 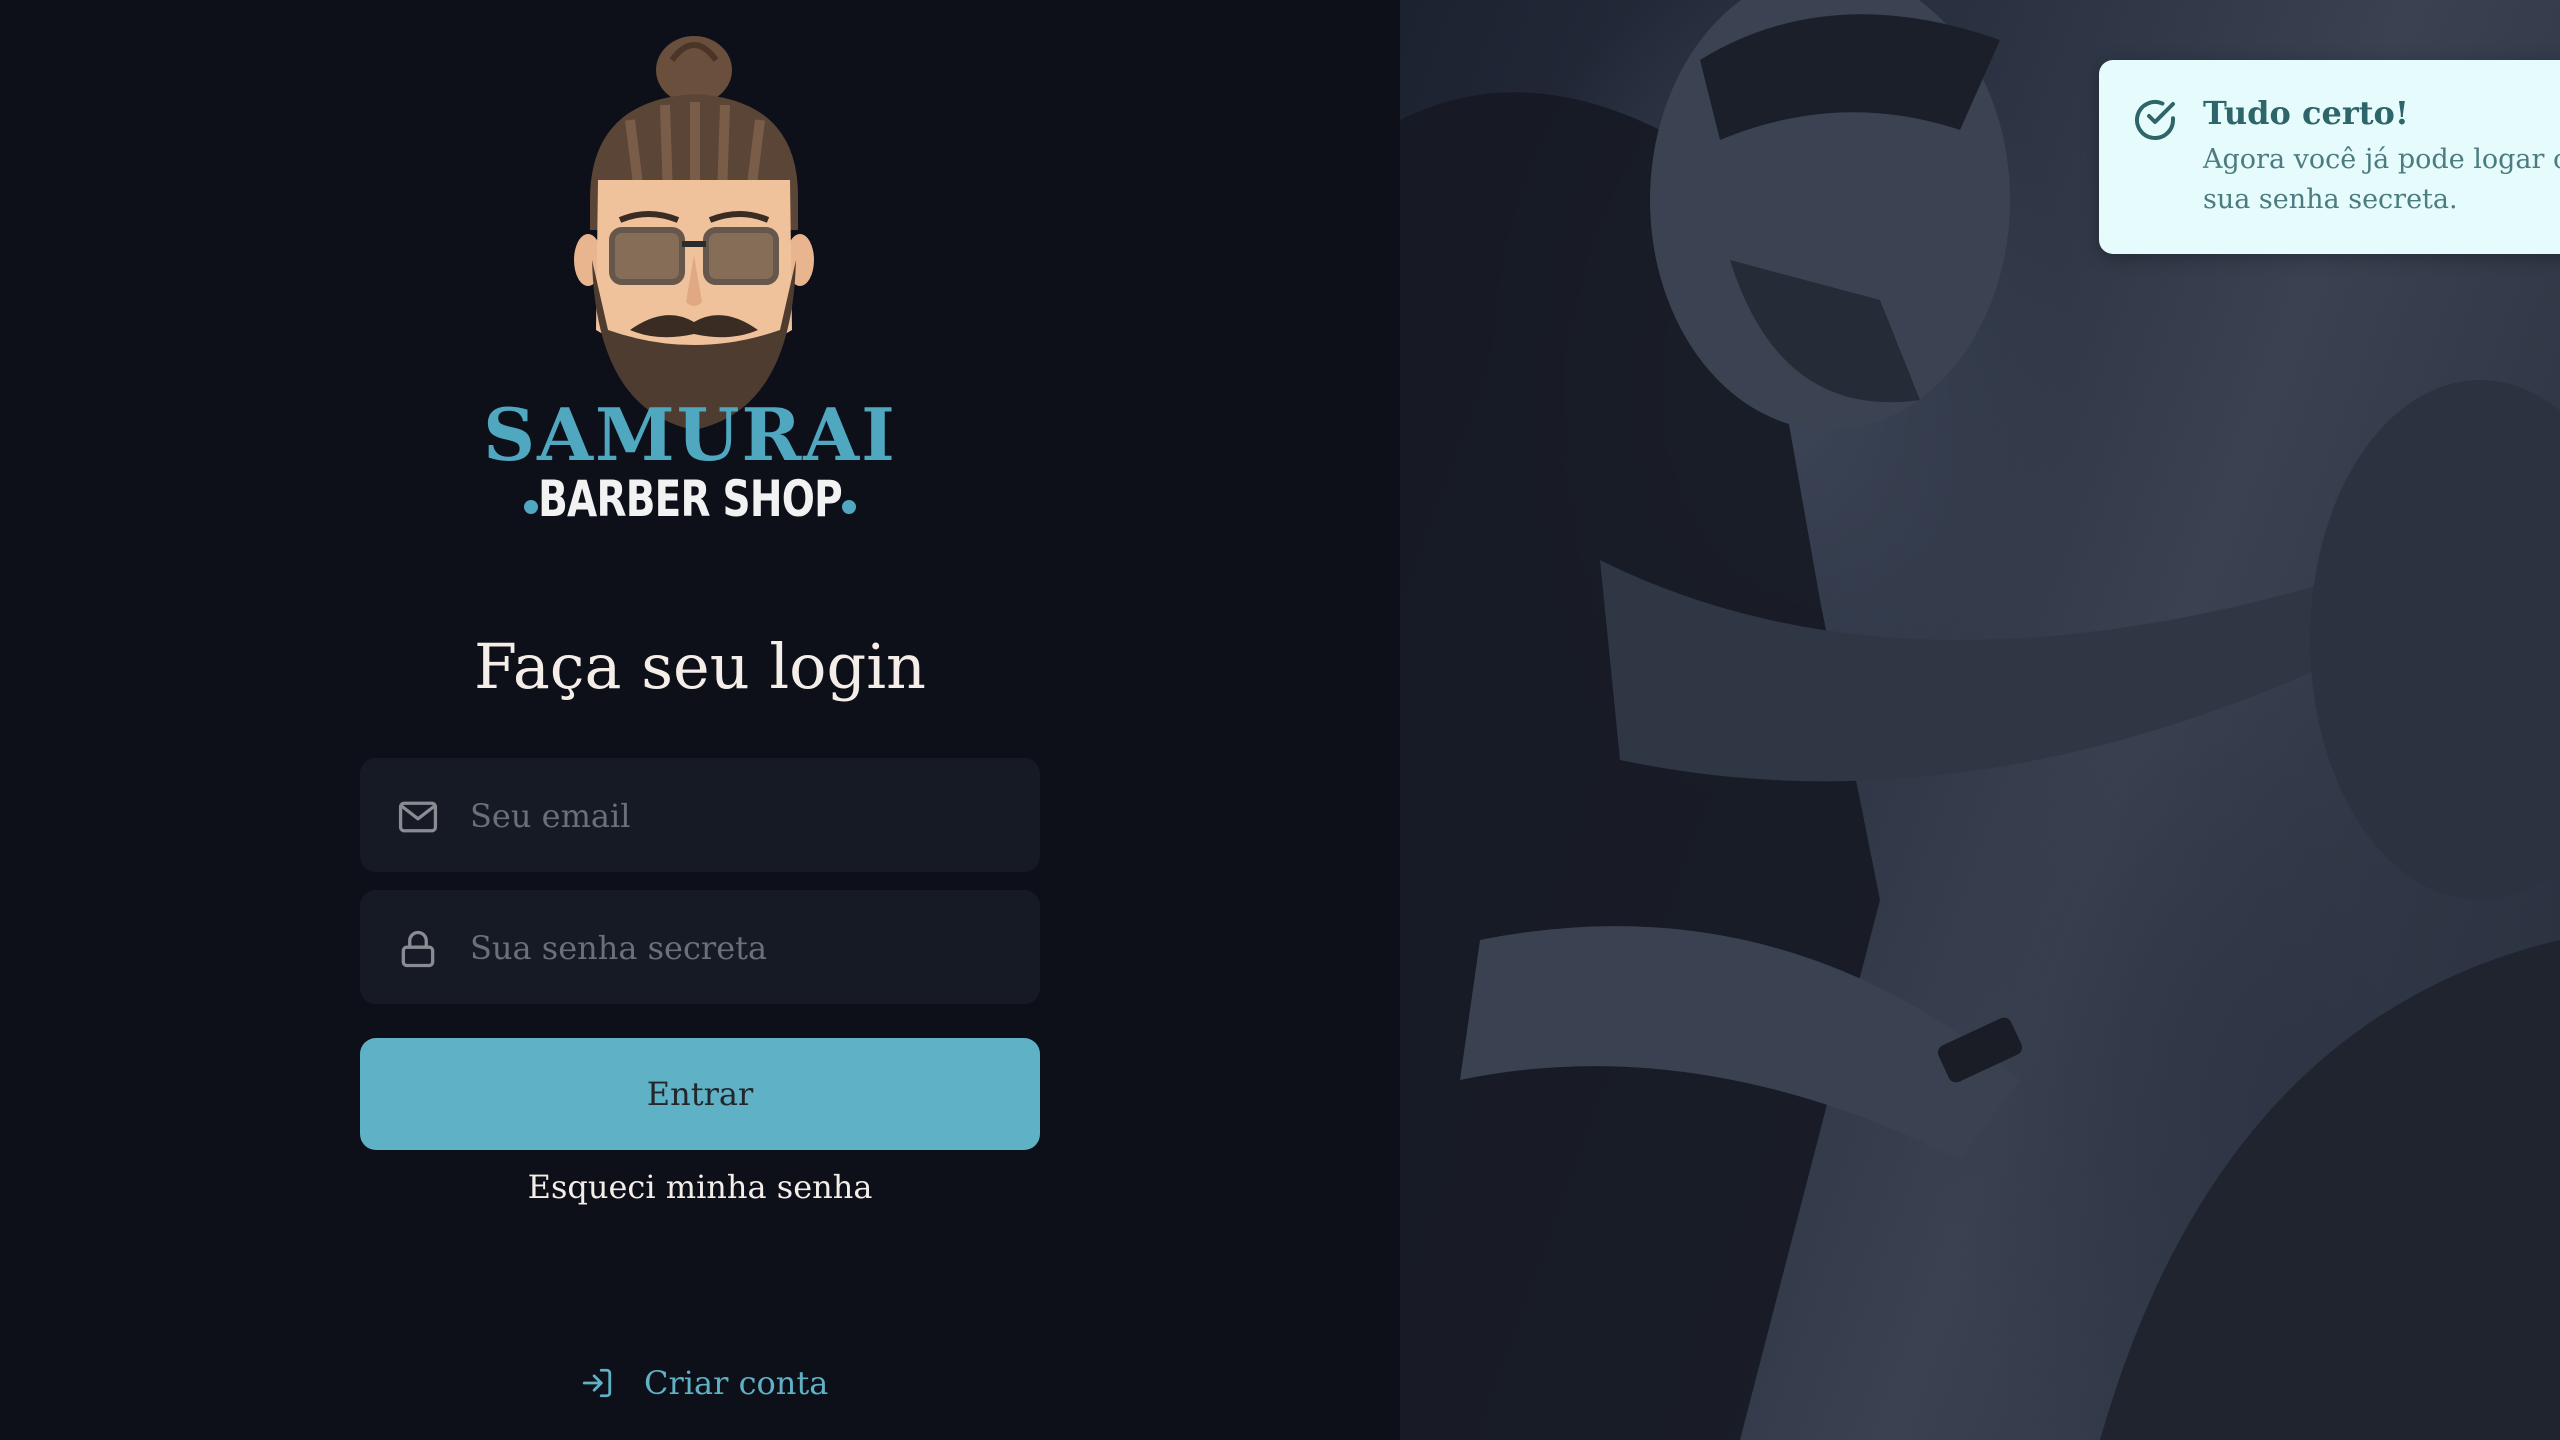 I want to click on login-button: Entrar, so click(x=700, y=1094).